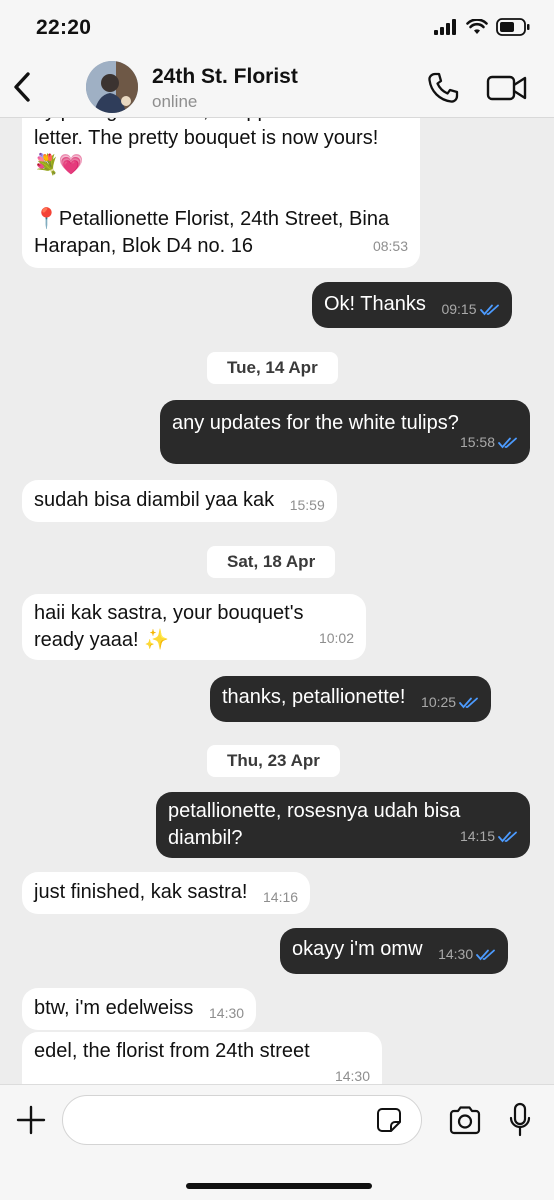 Image resolution: width=554 pixels, height=1200 pixels. What do you see at coordinates (272, 368) in the screenshot?
I see `date-separator: Tue, 14 Apr` at bounding box center [272, 368].